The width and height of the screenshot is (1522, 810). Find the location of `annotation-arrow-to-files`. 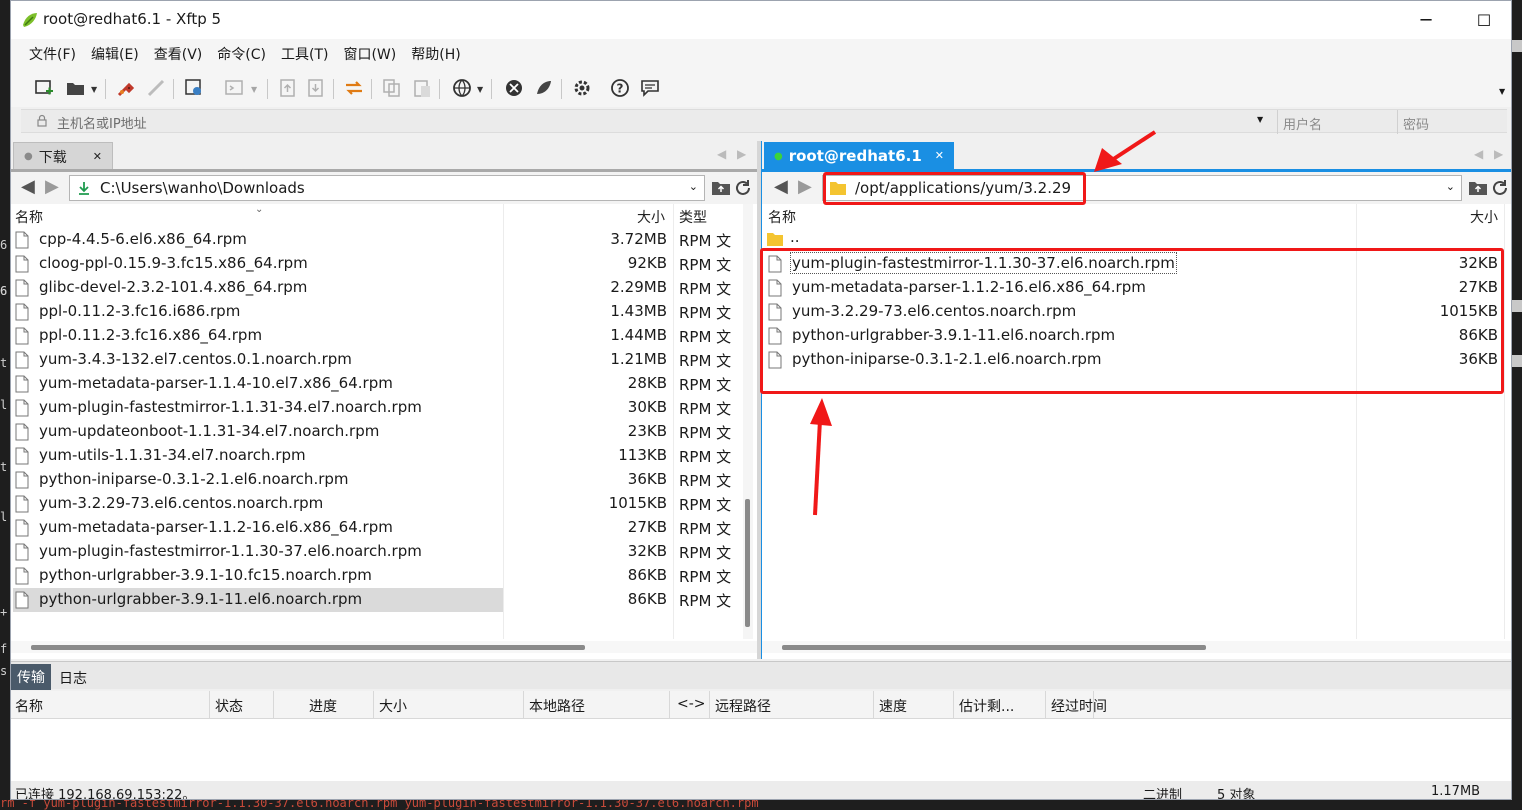

annotation-arrow-to-files is located at coordinates (817, 467).